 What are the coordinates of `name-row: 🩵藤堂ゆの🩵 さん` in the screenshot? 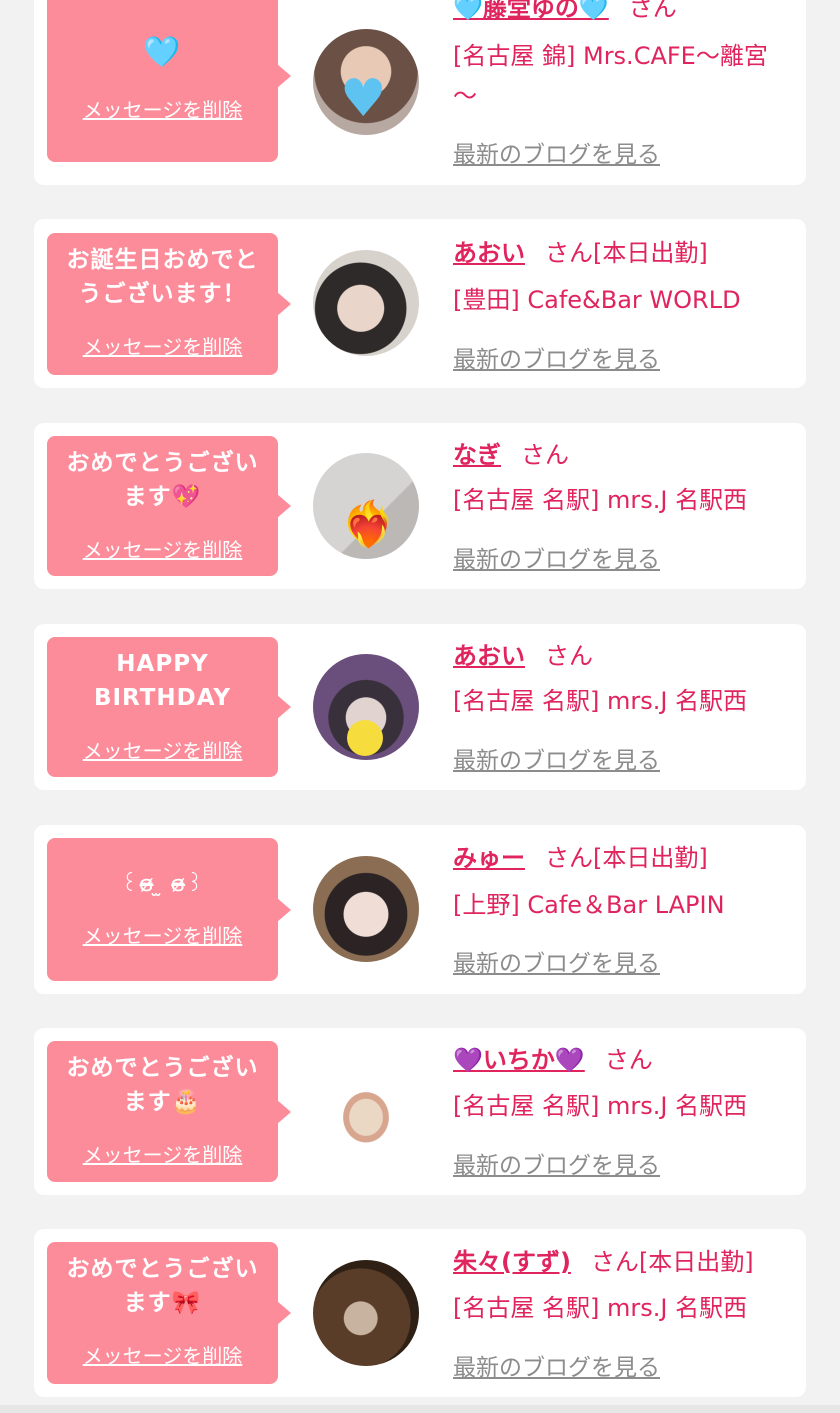 It's located at (622, 13).